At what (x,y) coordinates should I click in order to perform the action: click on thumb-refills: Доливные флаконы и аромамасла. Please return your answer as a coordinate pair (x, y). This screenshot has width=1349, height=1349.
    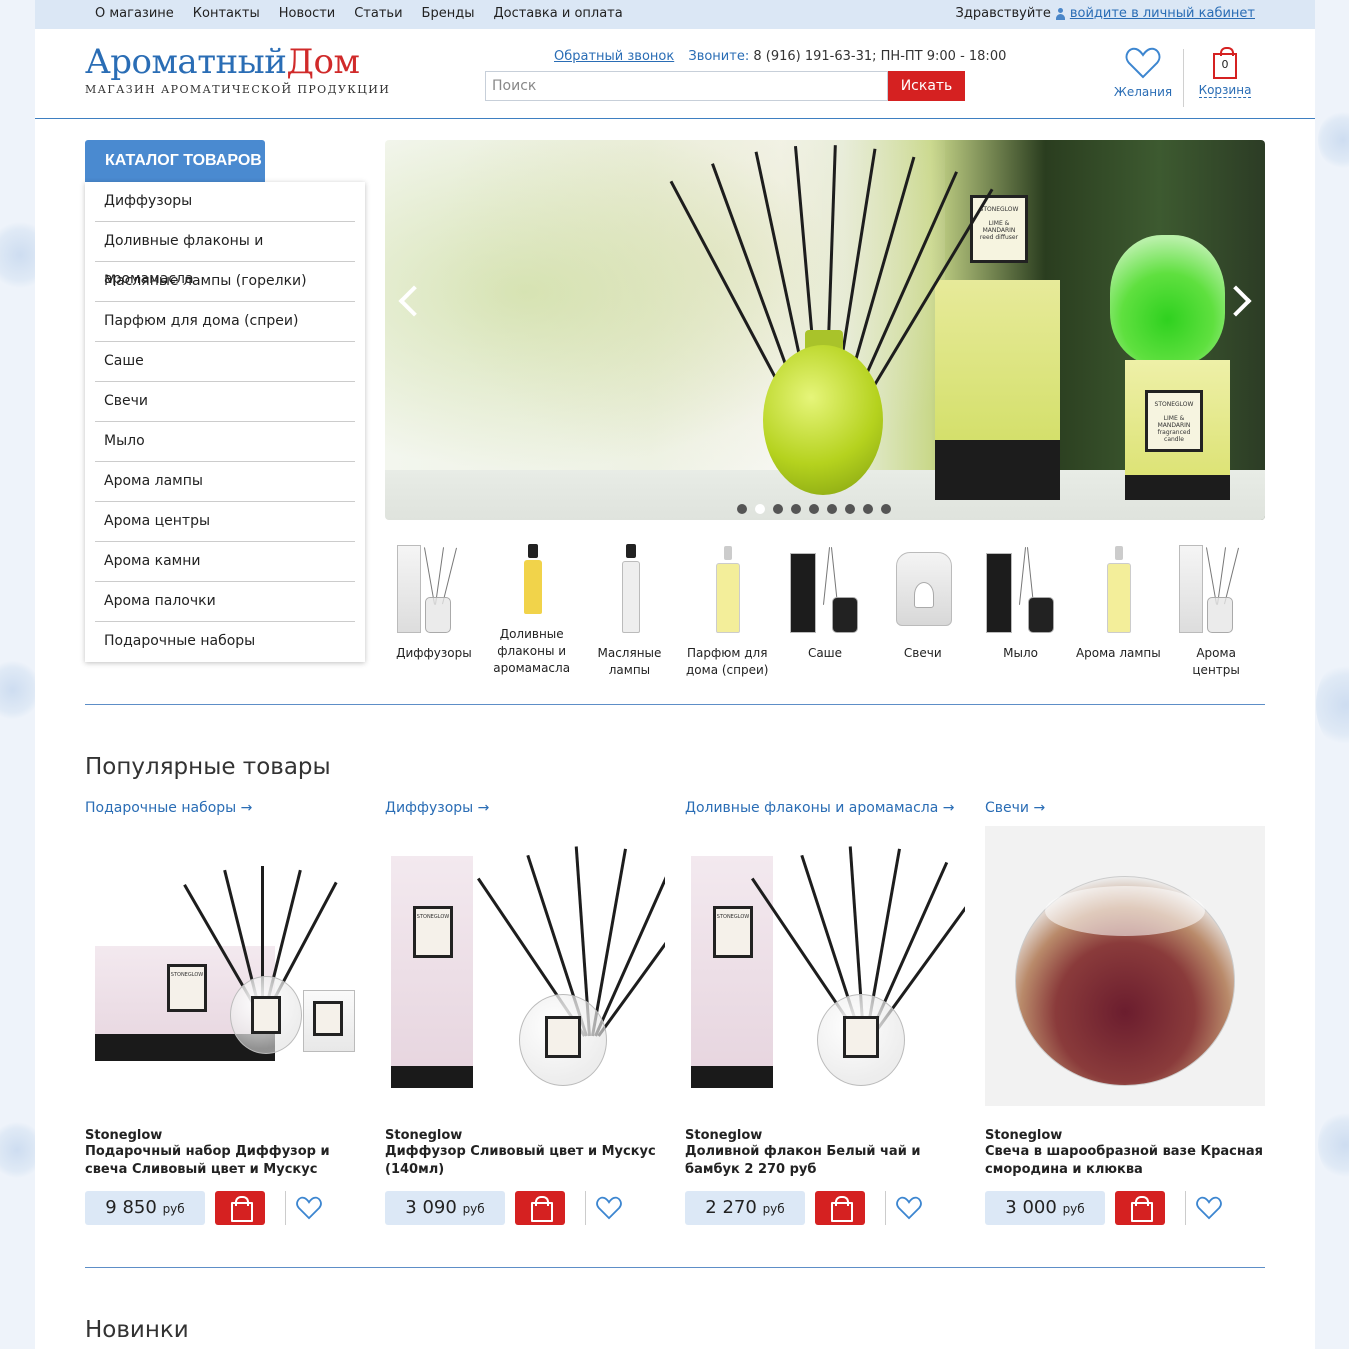
    Looking at the image, I should click on (532, 609).